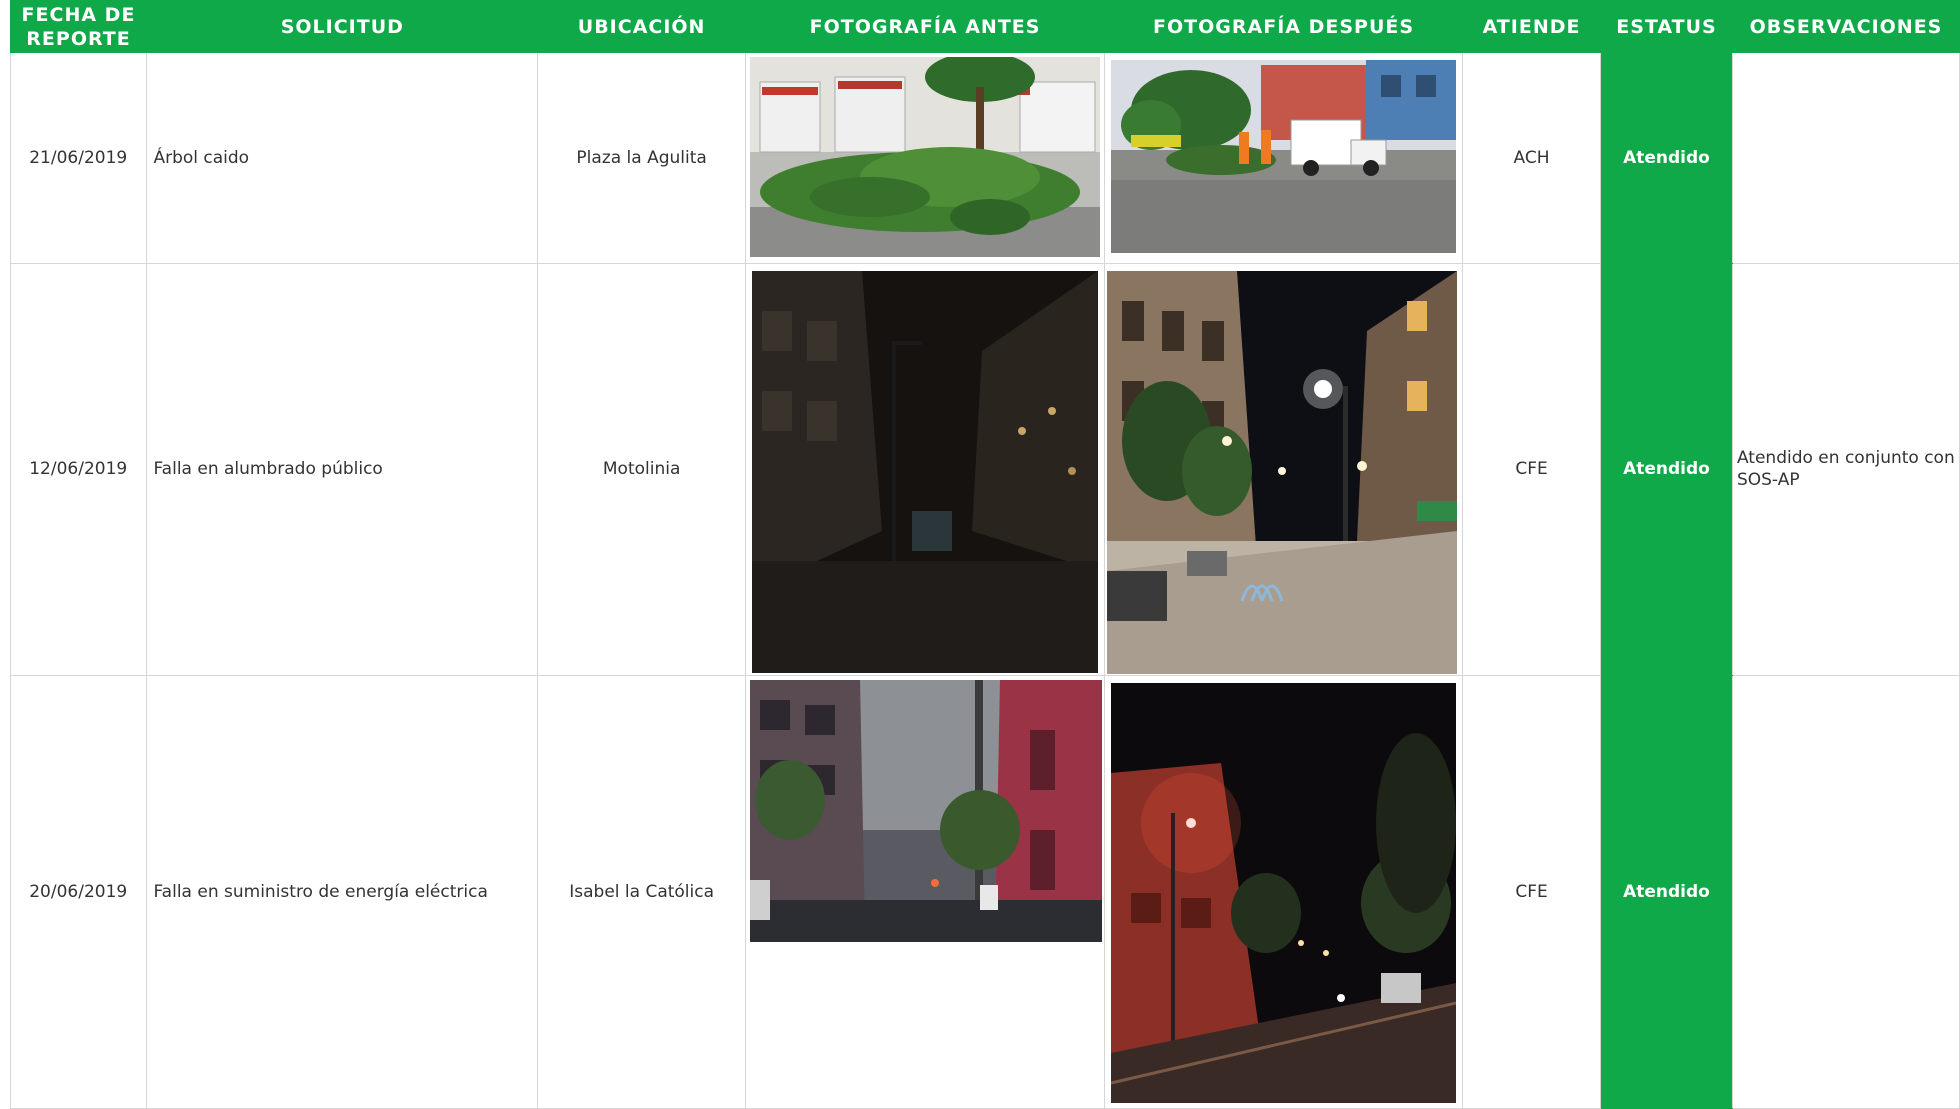  Describe the element at coordinates (342, 469) in the screenshot. I see `cell-request: Falla en alumbrado público` at that location.